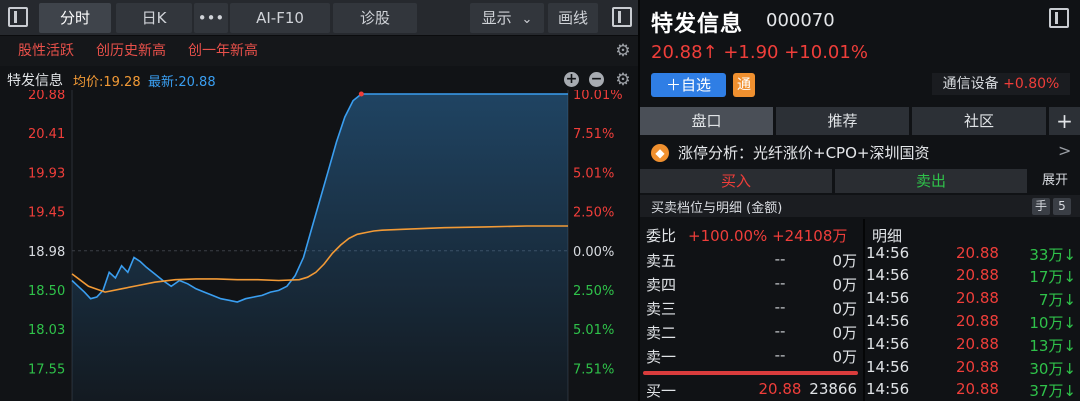 This screenshot has height=401, width=1080. What do you see at coordinates (688, 85) in the screenshot?
I see `add-watchlist-button: ＋自选` at bounding box center [688, 85].